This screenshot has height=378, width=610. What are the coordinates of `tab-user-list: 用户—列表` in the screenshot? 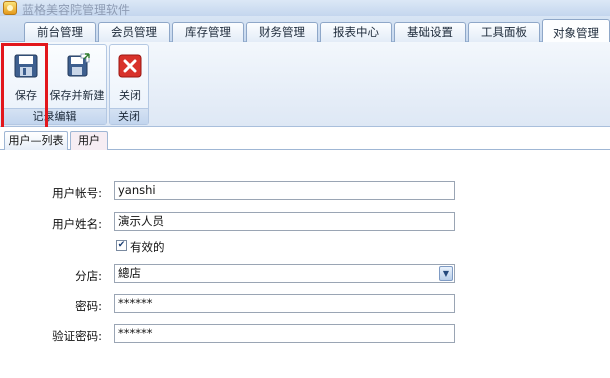 It's located at (36, 140).